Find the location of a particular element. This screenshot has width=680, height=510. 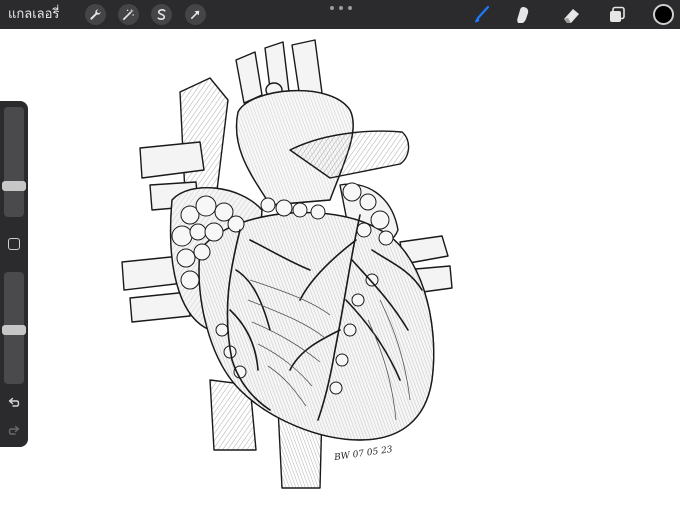

selection-s-icon is located at coordinates (161, 14).